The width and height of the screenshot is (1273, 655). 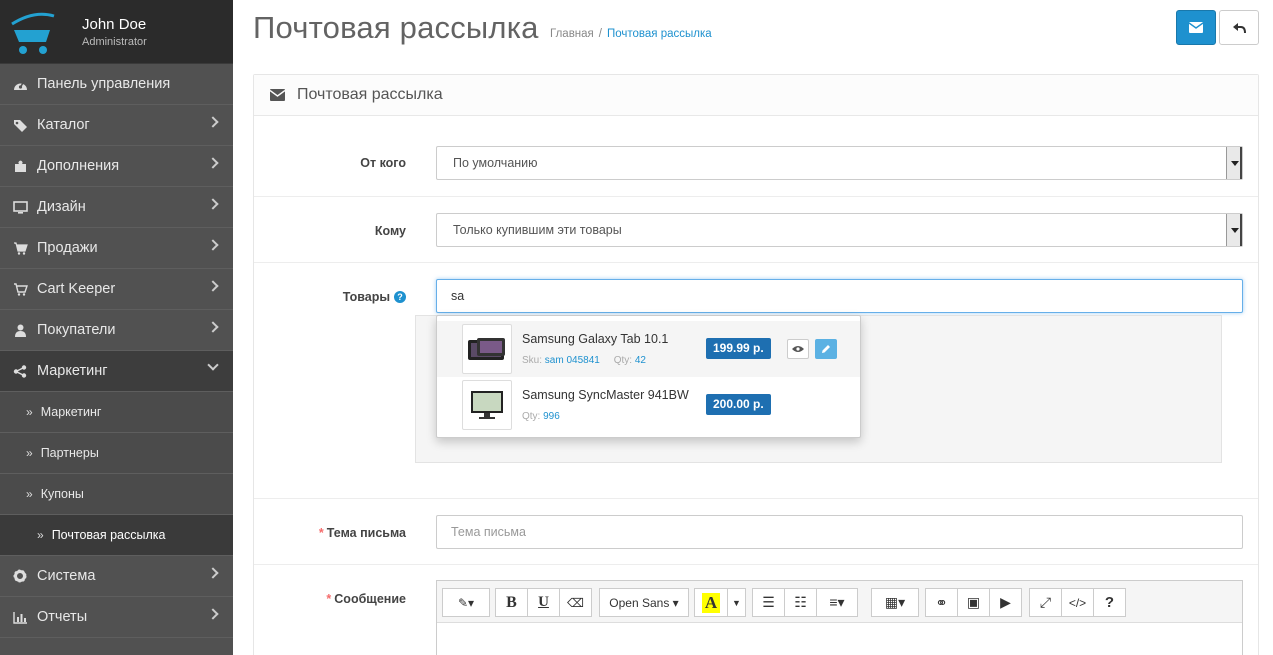 What do you see at coordinates (72, 371) in the screenshot?
I see `nav-label: Маркетинг` at bounding box center [72, 371].